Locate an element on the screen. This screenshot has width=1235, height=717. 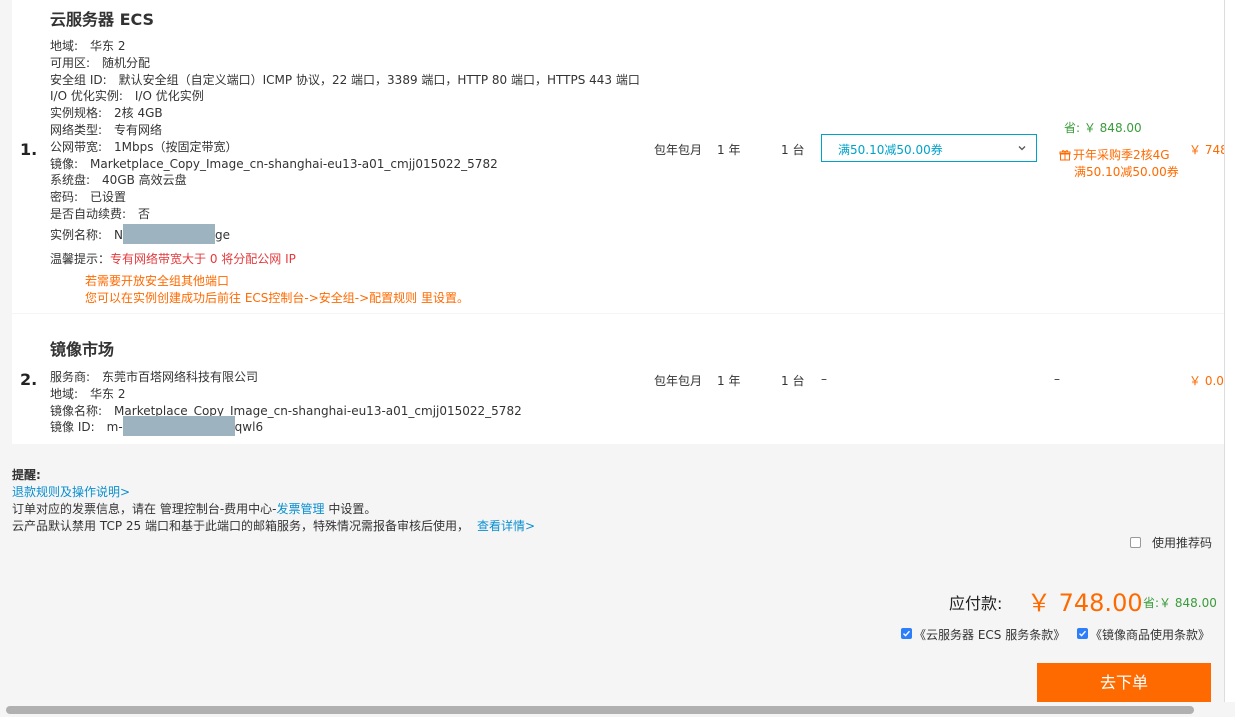
spec-label: 系统盘: is located at coordinates (70, 180).